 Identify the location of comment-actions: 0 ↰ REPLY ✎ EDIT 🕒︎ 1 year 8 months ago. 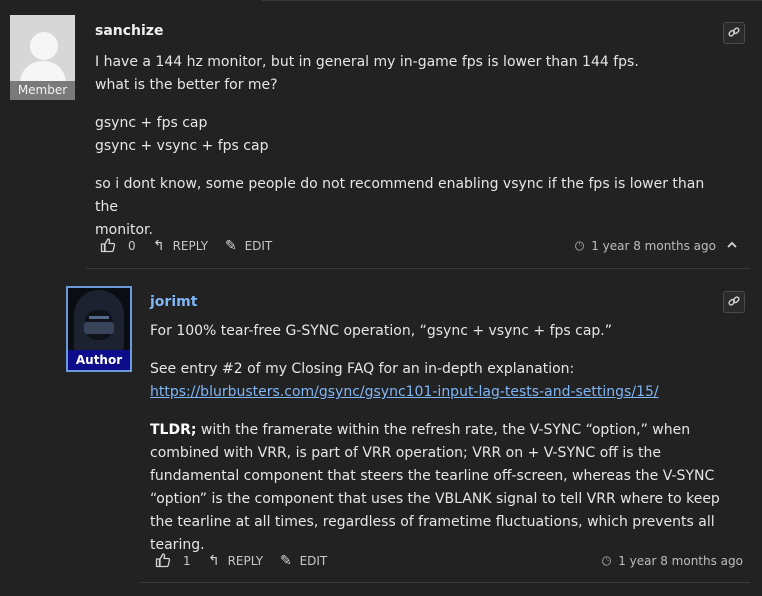
(420, 246).